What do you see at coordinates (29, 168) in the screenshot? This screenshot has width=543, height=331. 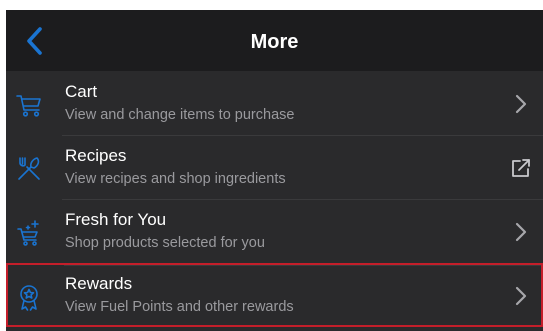 I see `recipes-utensils-icon` at bounding box center [29, 168].